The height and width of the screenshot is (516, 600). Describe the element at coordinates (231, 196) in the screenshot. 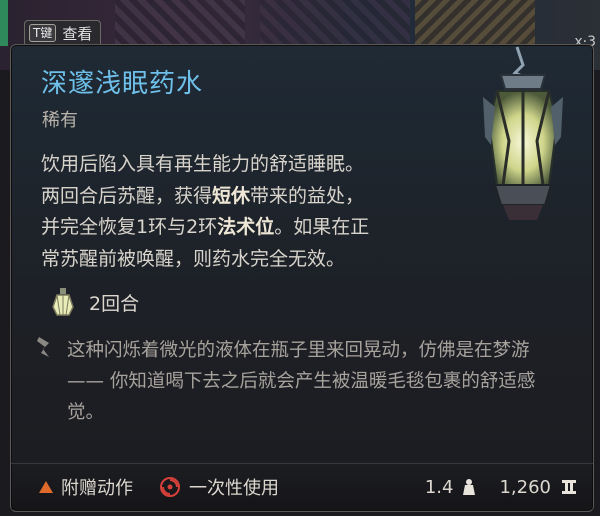

I see `keyword-short-rest: 短休` at that location.